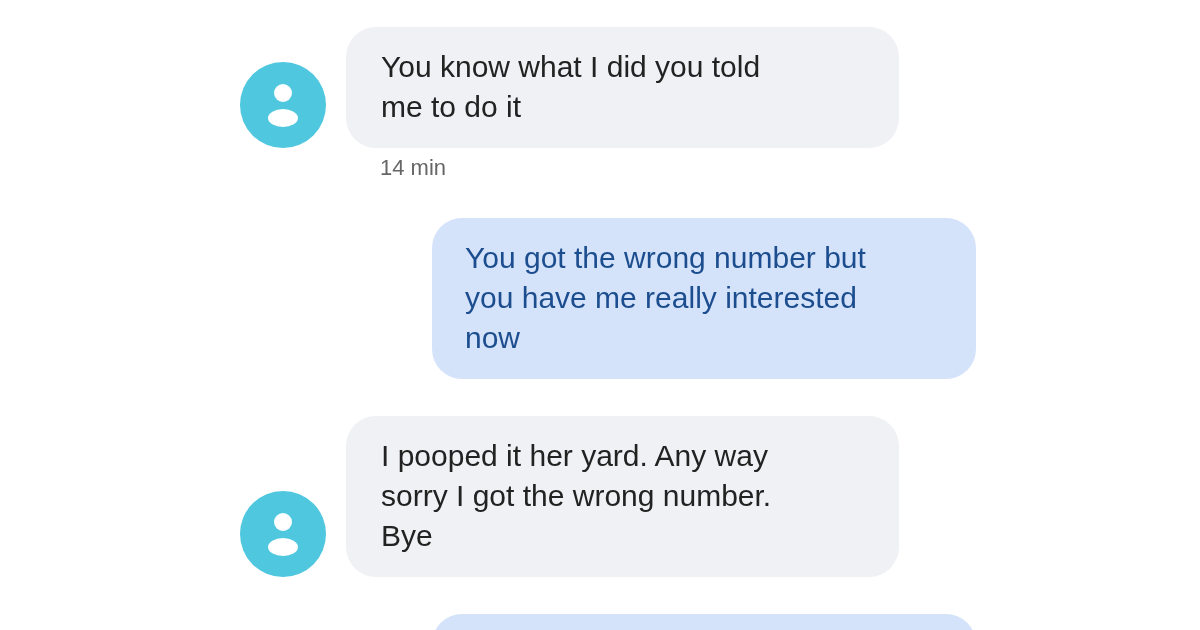  Describe the element at coordinates (414, 168) in the screenshot. I see `message-time: 14 min` at that location.